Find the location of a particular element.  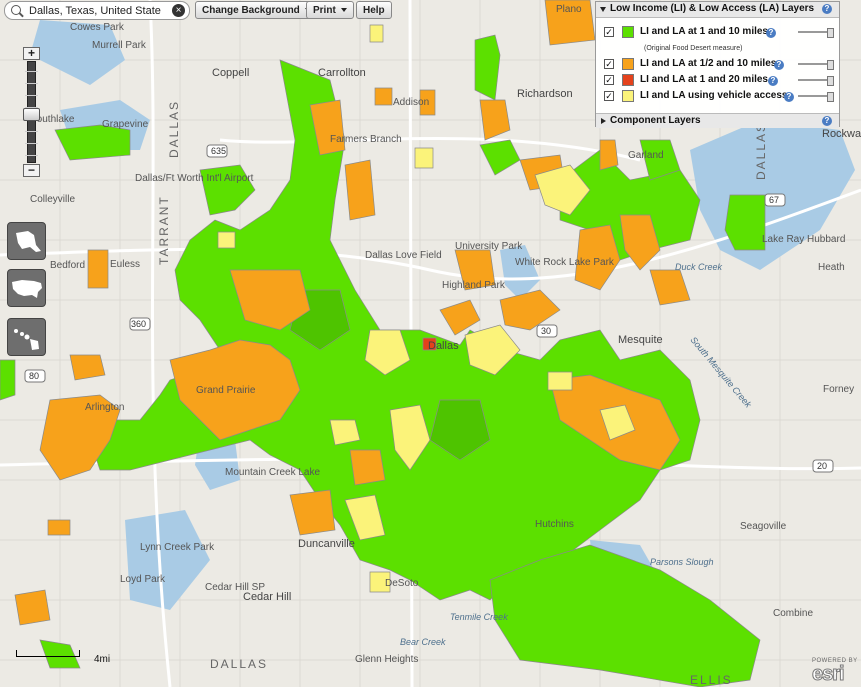

svg-text: Lake Ray Hubbard is located at coordinates (803, 239).